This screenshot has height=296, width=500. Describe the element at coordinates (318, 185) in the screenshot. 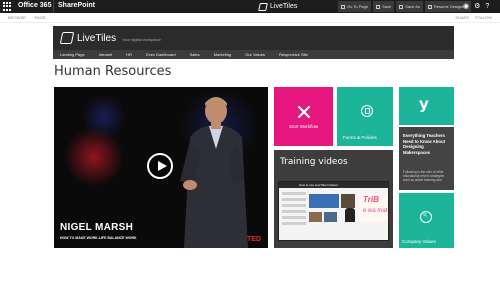

I see `thumbnail-title: How to use LiveTiles Intranet` at that location.